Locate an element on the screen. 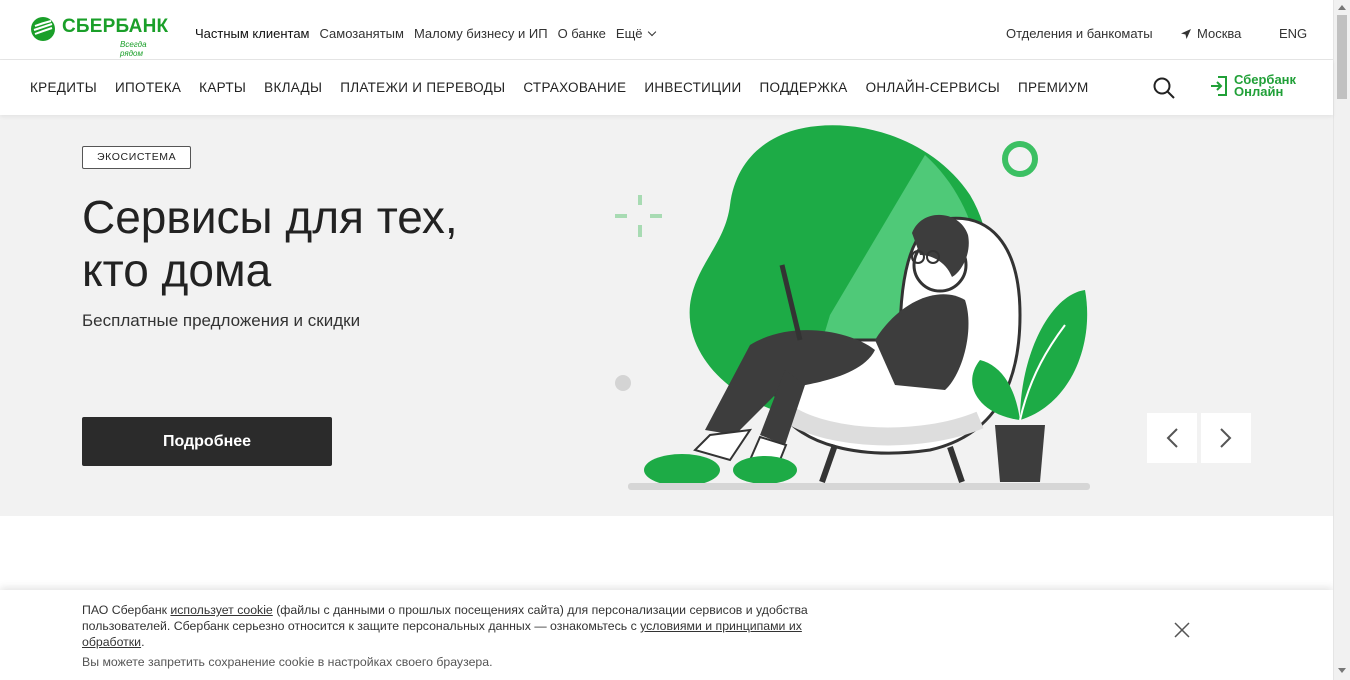 The image size is (1350, 680). language-switch: ENG is located at coordinates (1293, 33).